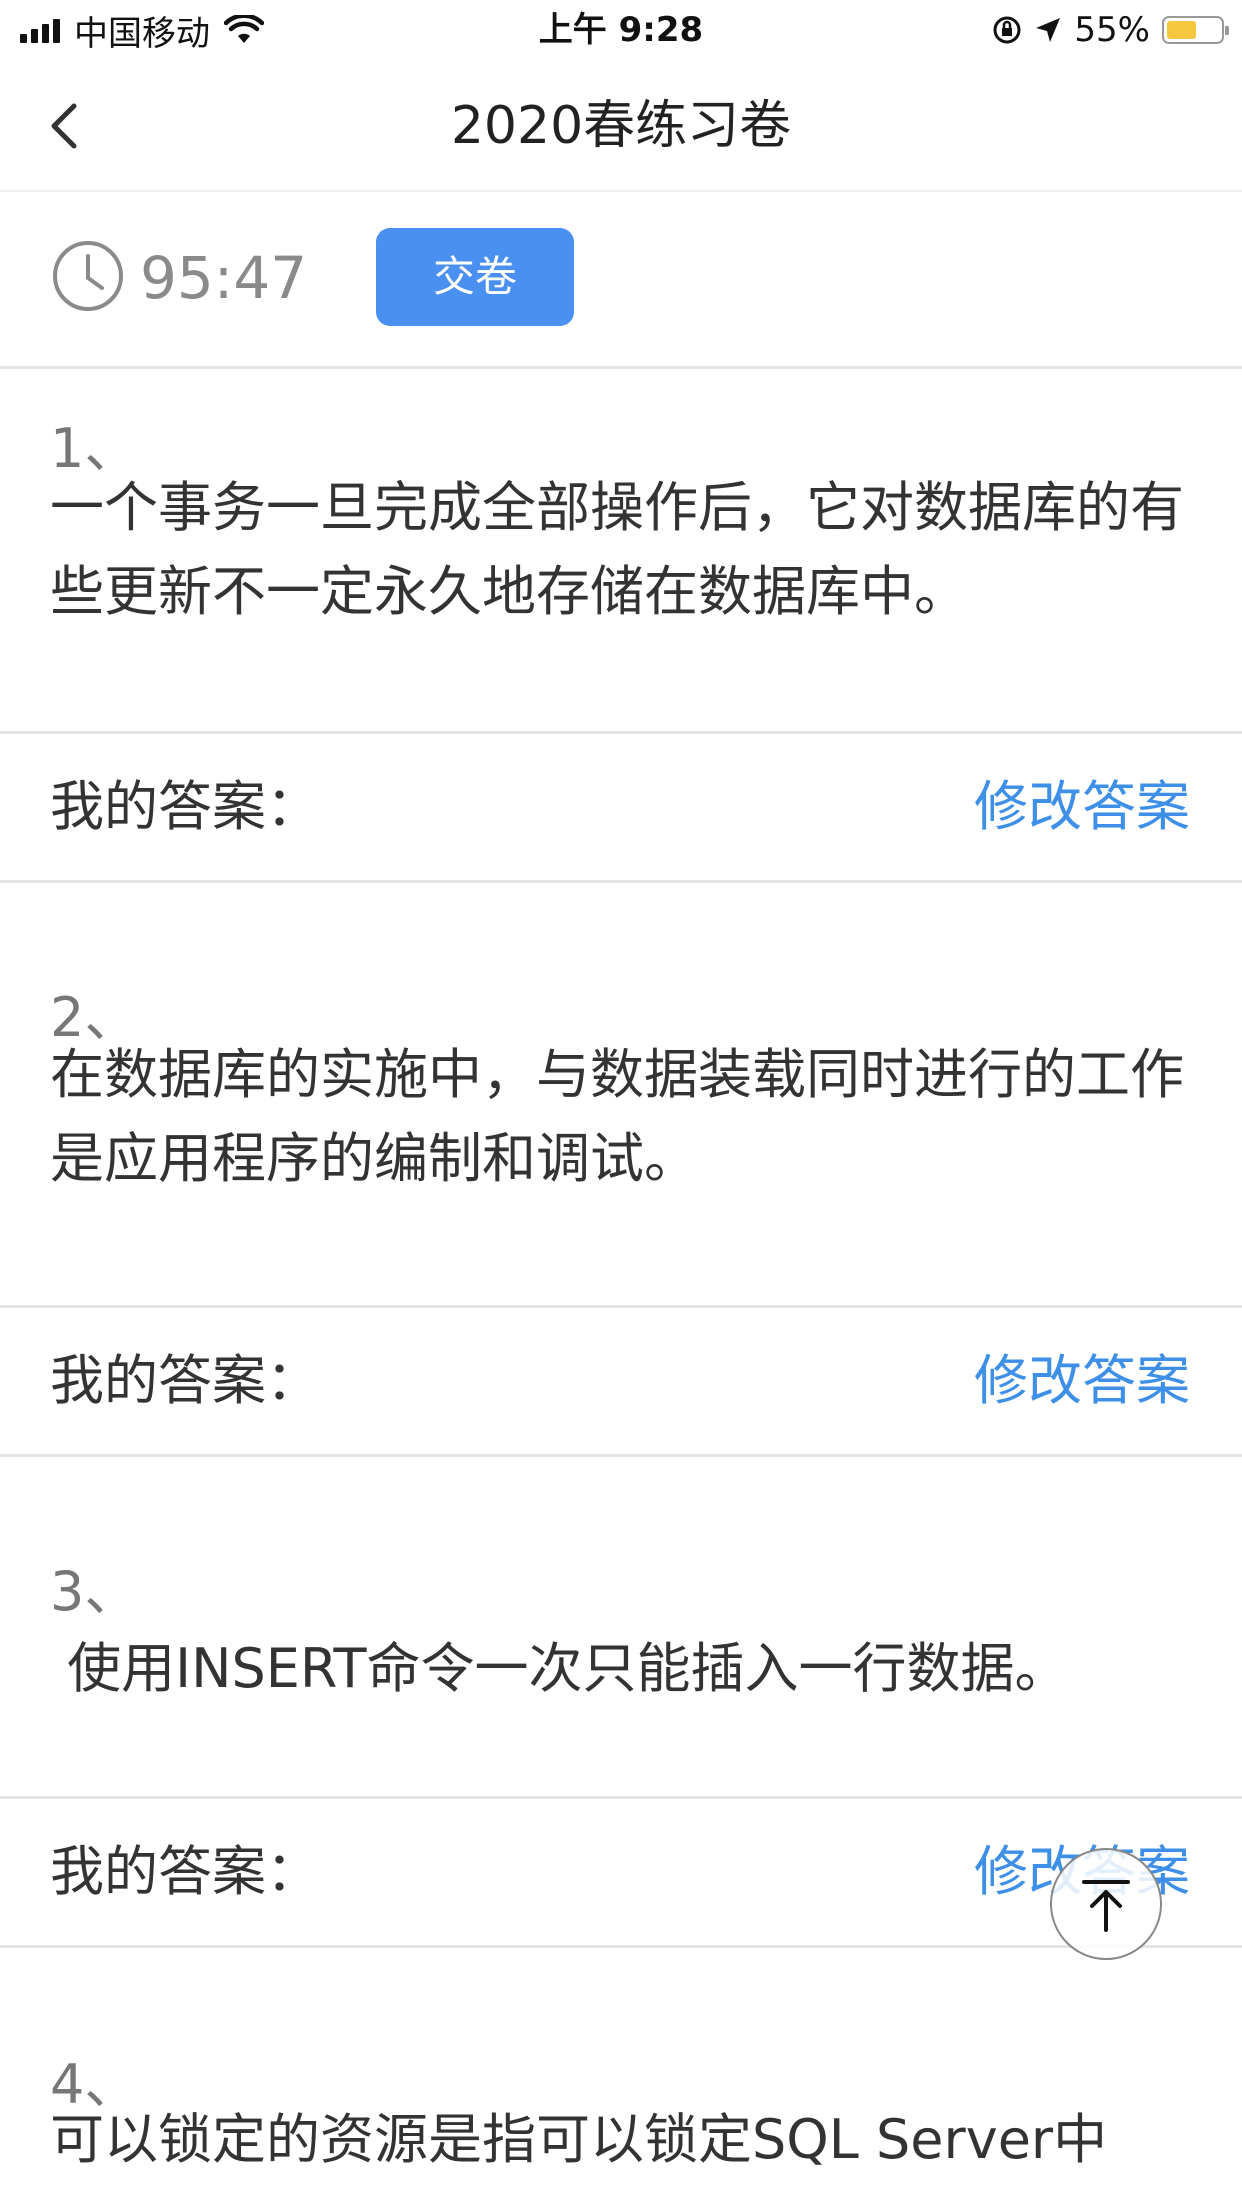 This screenshot has height=2208, width=1242. I want to click on answer-row-2: 我的答案： 修改答案, so click(621, 1381).